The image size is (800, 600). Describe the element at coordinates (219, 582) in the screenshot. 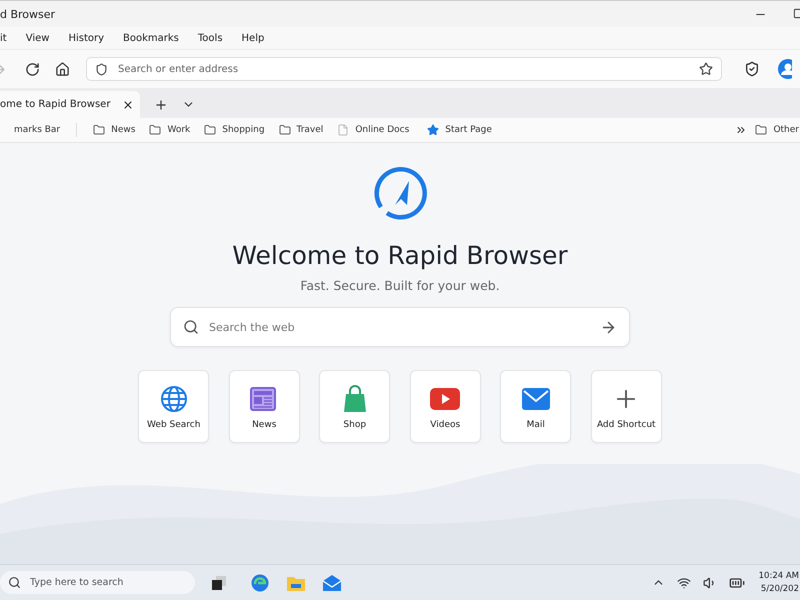

I see `task-view-icon` at that location.